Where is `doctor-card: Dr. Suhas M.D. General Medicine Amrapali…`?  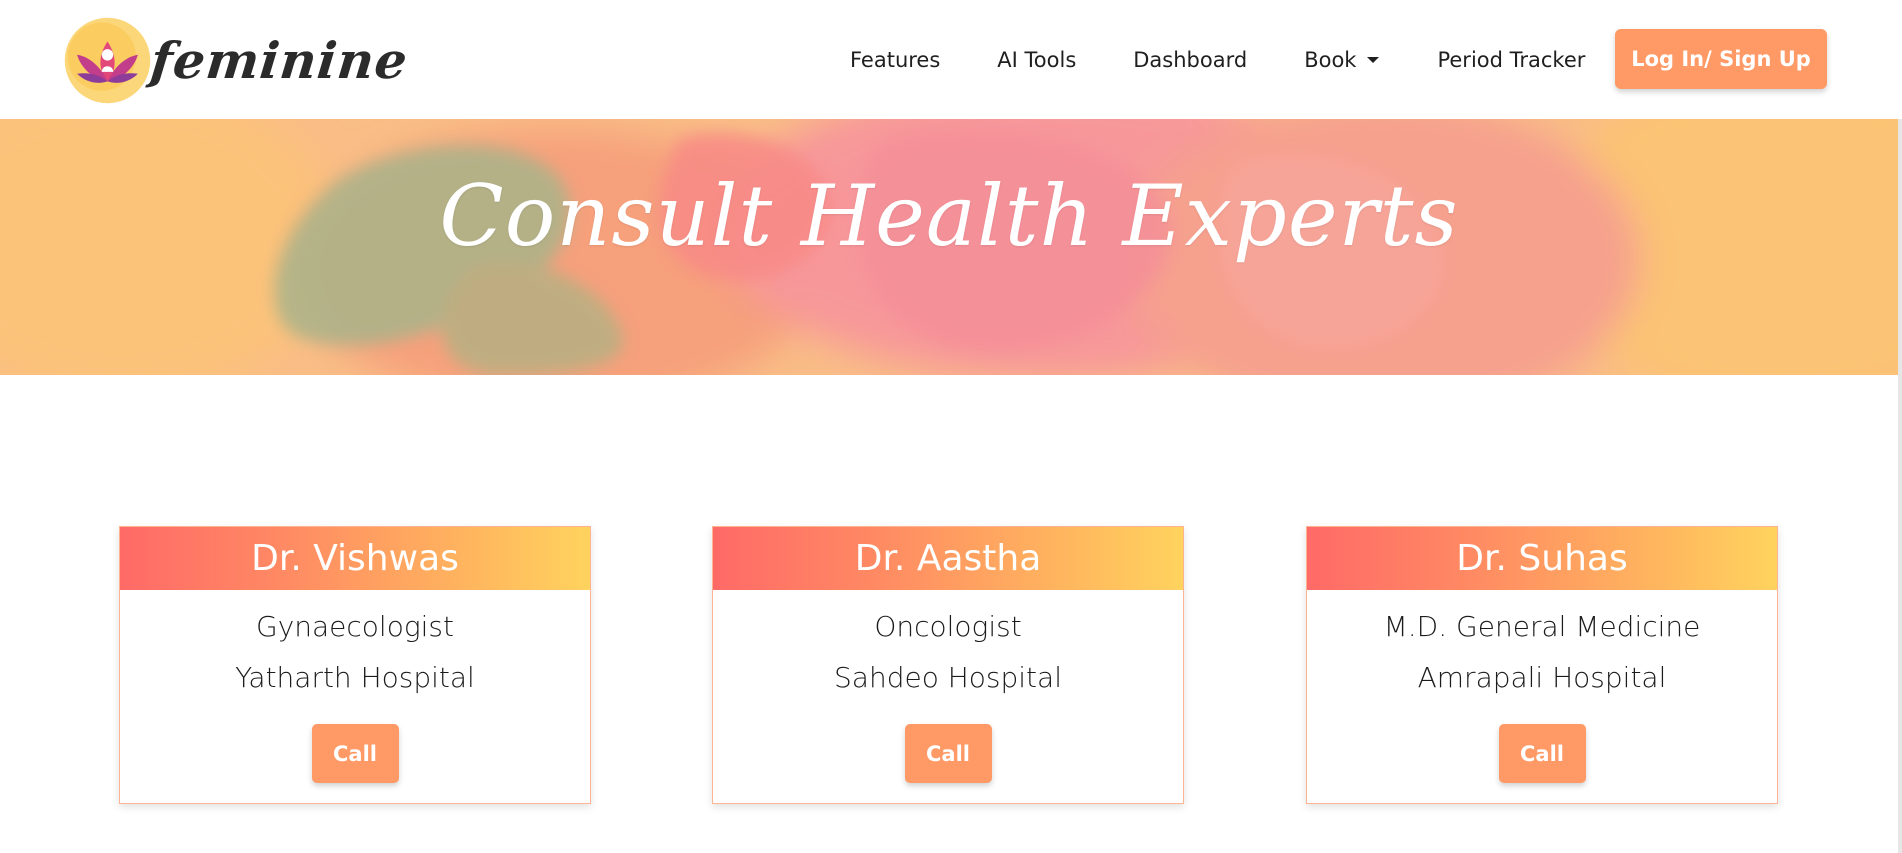 doctor-card: Dr. Suhas M.D. General Medicine Amrapali… is located at coordinates (1542, 665).